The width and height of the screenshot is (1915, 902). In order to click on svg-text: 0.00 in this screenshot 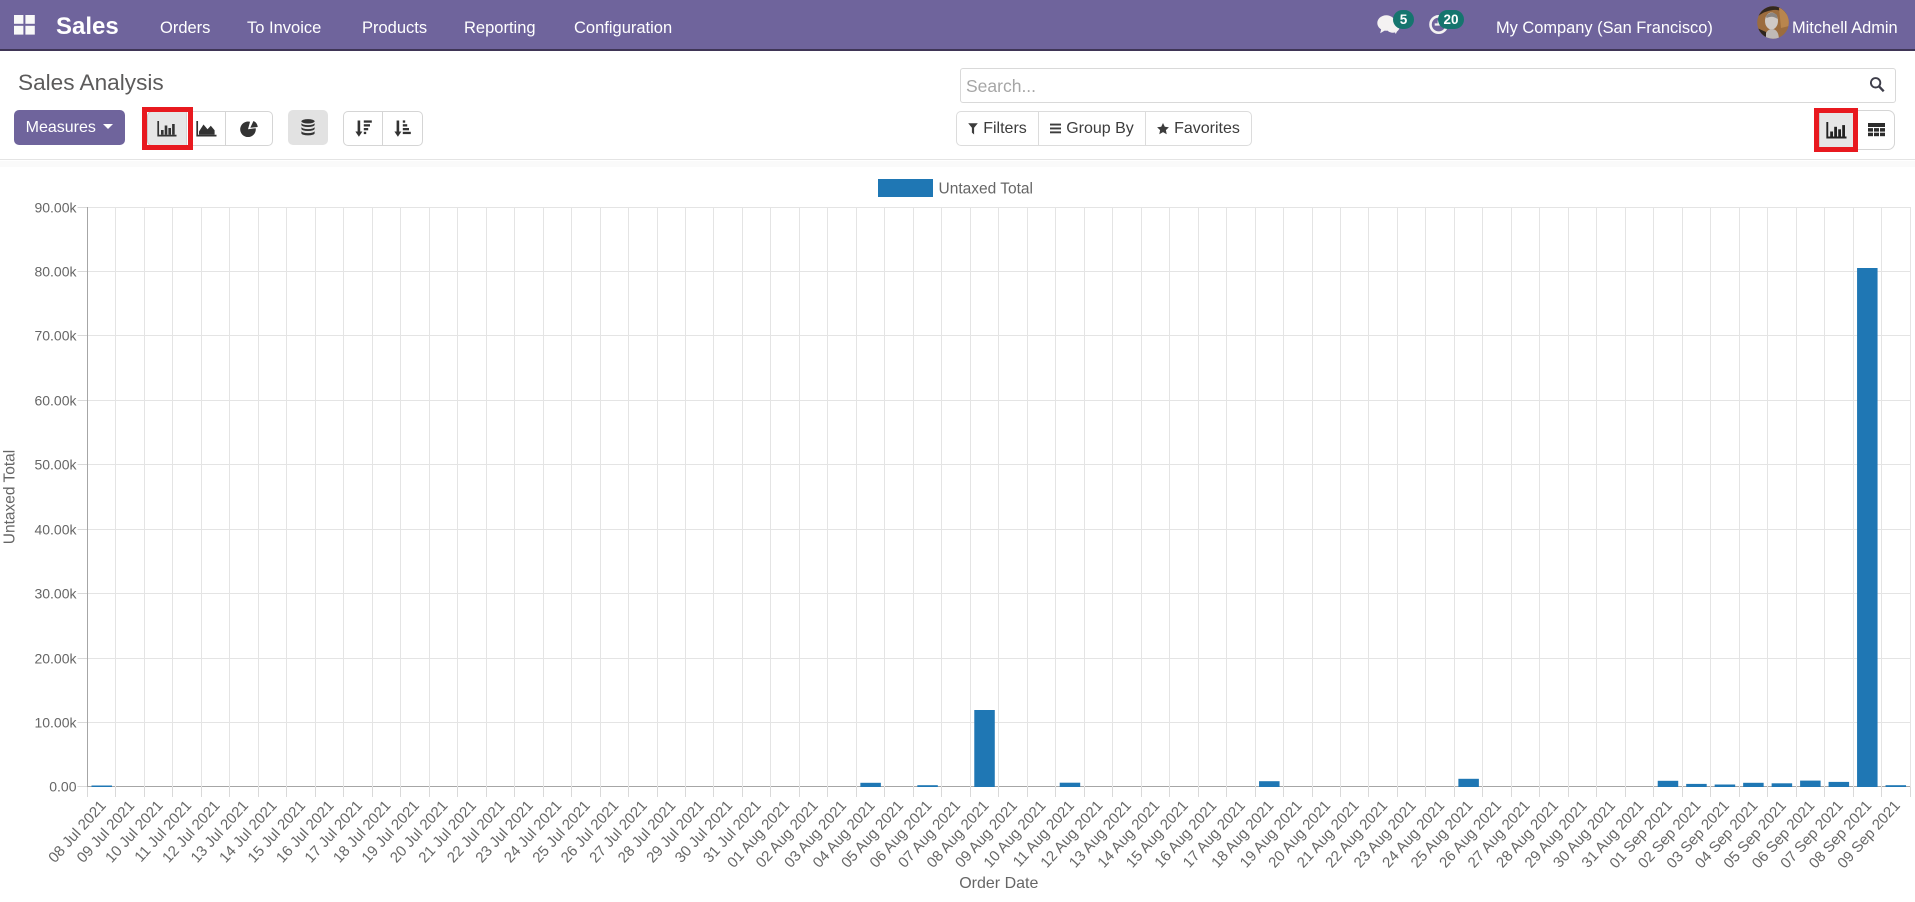, I will do `click(62, 787)`.